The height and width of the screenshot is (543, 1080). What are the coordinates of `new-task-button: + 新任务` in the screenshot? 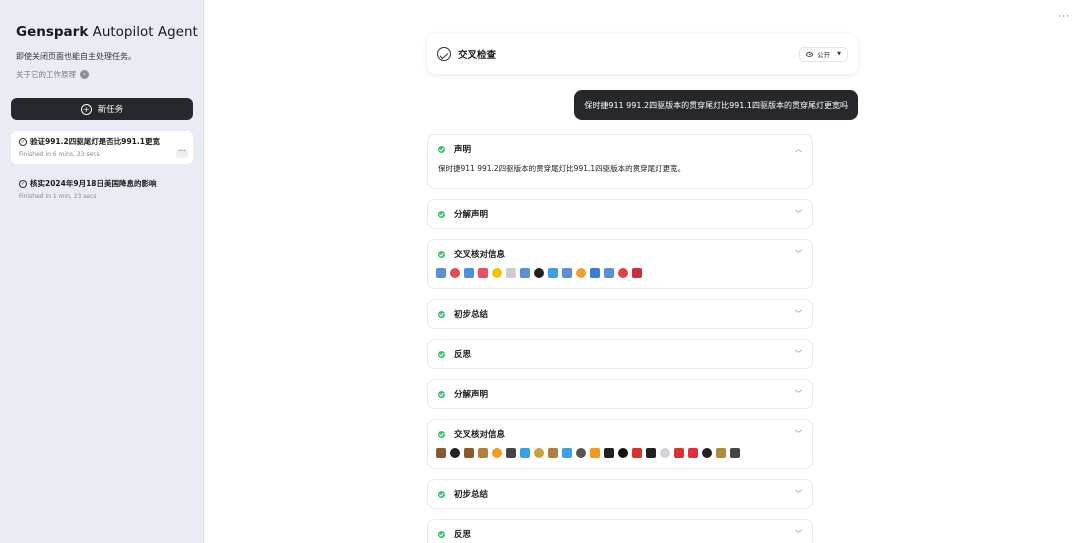 It's located at (102, 109).